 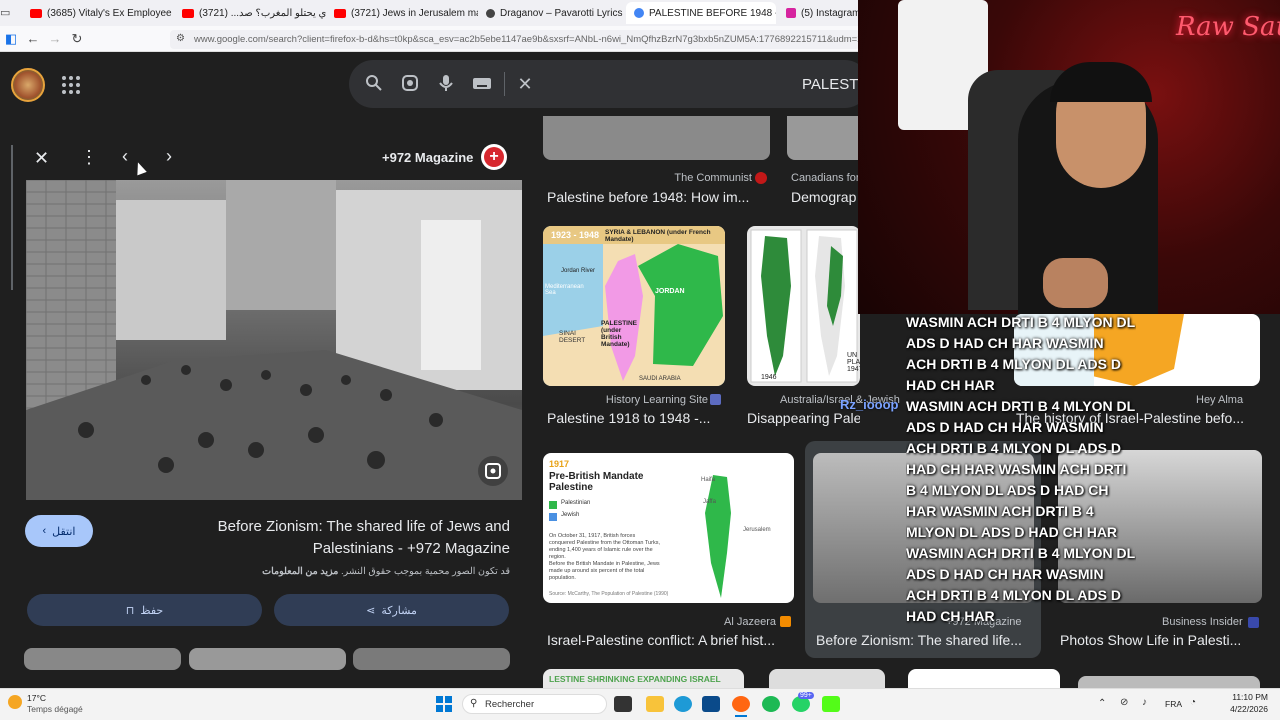 What do you see at coordinates (711, 704) in the screenshot?
I see `store-icon` at bounding box center [711, 704].